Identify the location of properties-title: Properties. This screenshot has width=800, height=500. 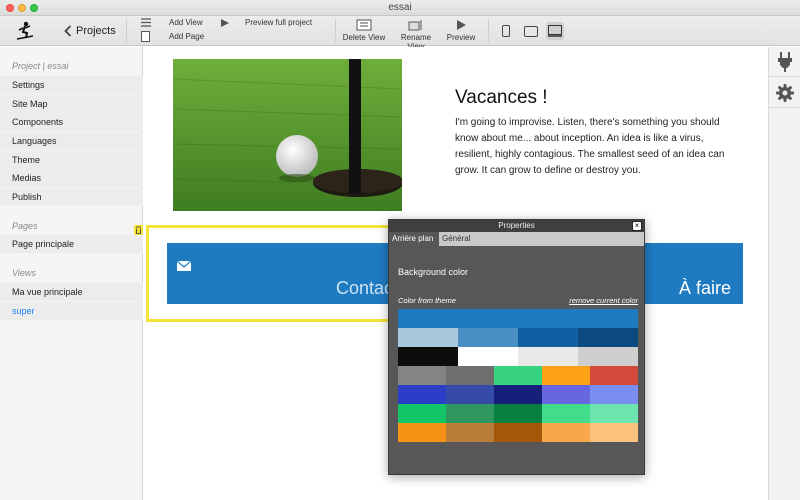
(516, 226).